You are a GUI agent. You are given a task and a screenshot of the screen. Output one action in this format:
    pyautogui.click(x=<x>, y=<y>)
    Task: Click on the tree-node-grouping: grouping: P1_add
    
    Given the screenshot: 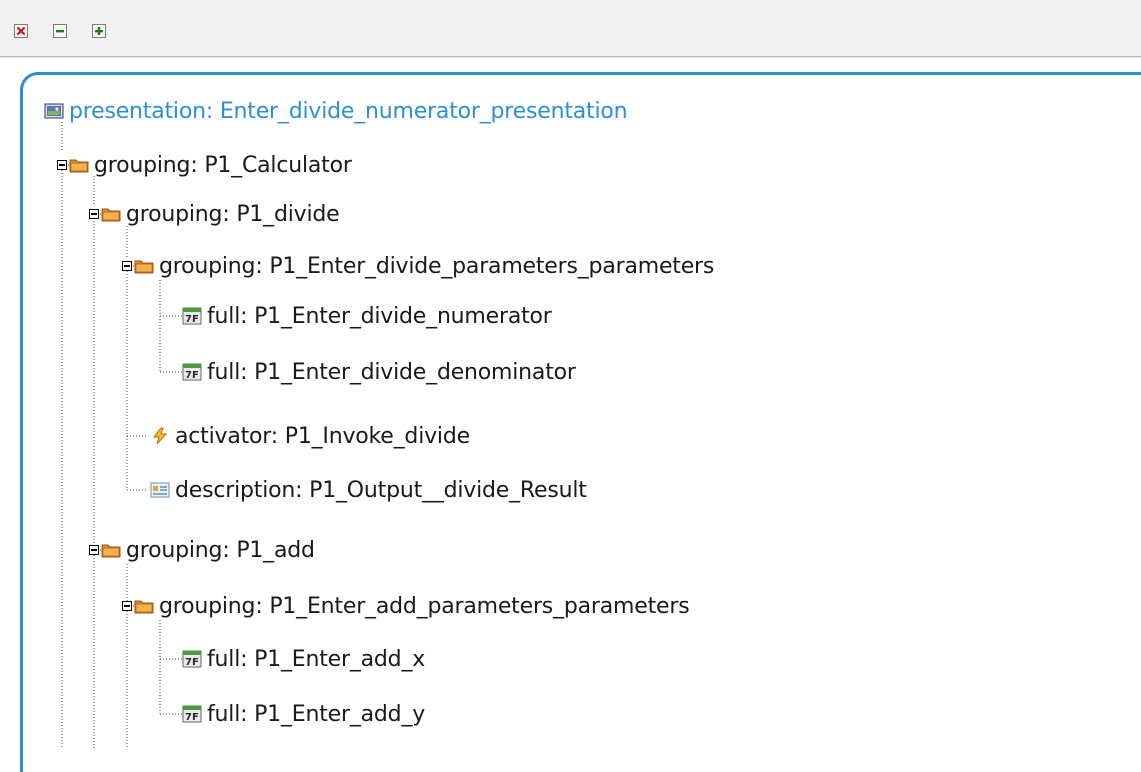 What is the action you would take?
    pyautogui.click(x=202, y=550)
    